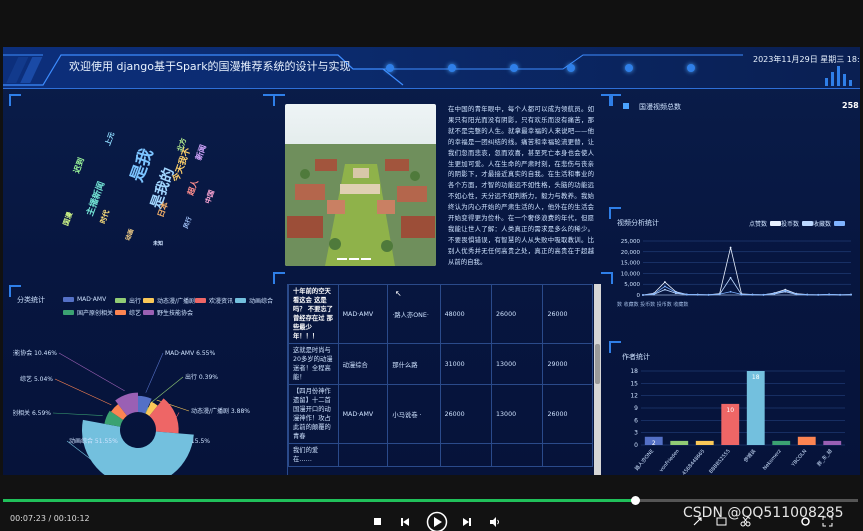 Image resolution: width=863 pixels, height=531 pixels. I want to click on word: 上元, so click(110, 139).